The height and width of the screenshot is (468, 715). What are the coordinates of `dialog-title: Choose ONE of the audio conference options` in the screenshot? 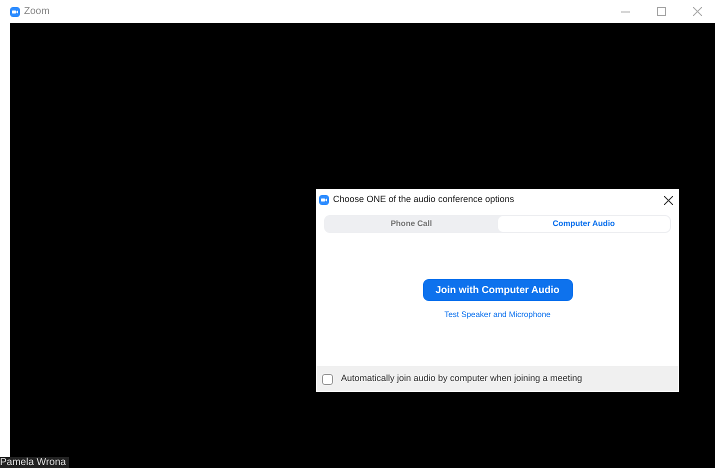 It's located at (423, 199).